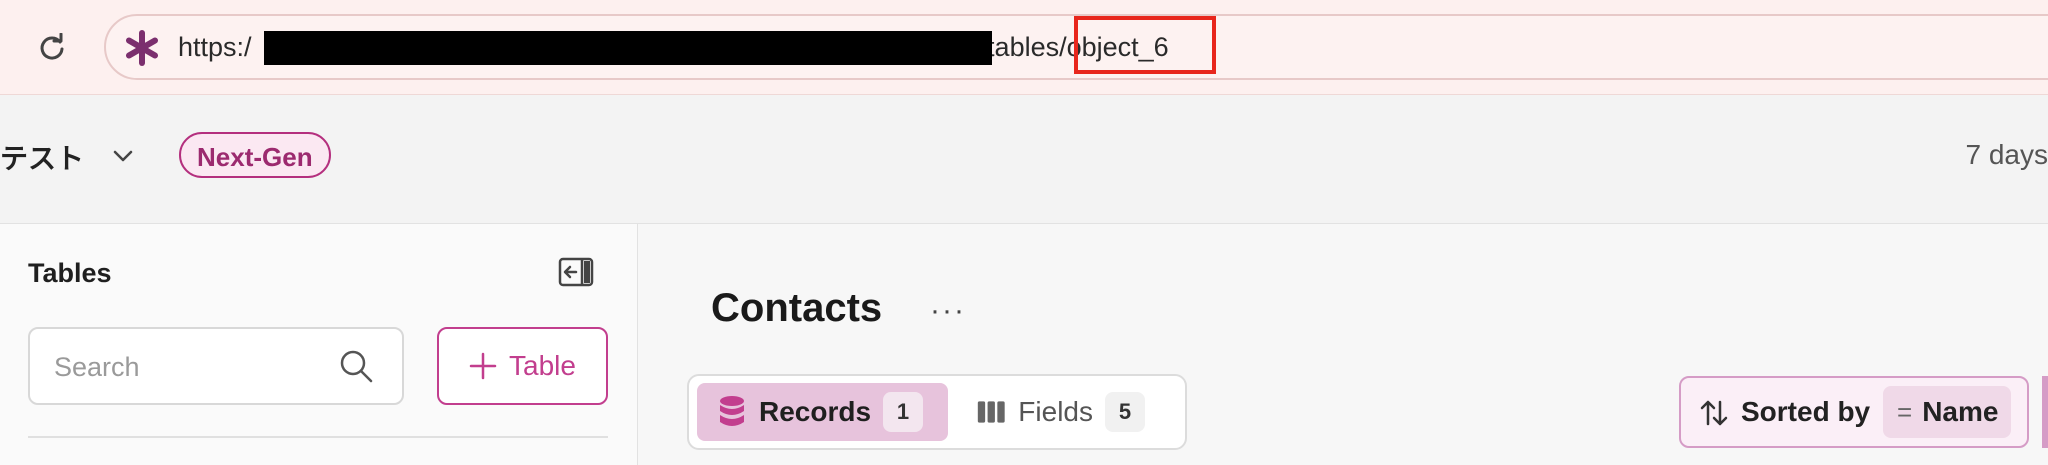 This screenshot has width=2048, height=465. What do you see at coordinates (732, 411) in the screenshot?
I see `database-icon` at bounding box center [732, 411].